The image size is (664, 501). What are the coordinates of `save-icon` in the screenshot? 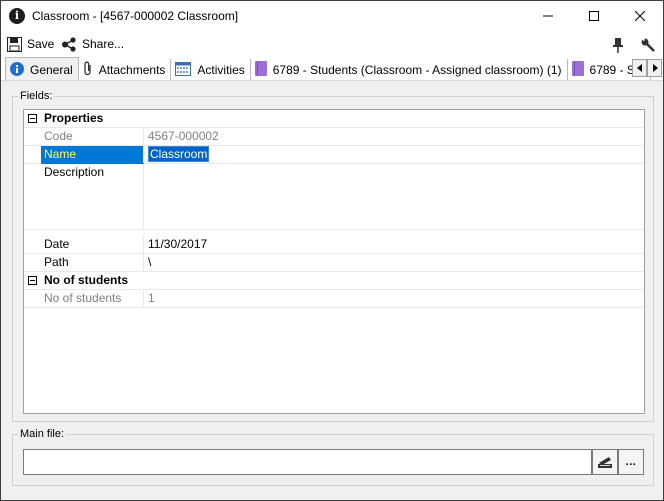 It's located at (14, 44).